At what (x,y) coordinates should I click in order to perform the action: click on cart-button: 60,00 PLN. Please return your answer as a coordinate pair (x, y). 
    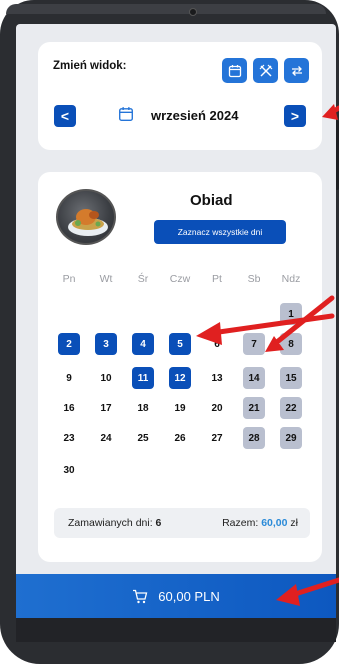
    Looking at the image, I should click on (176, 596).